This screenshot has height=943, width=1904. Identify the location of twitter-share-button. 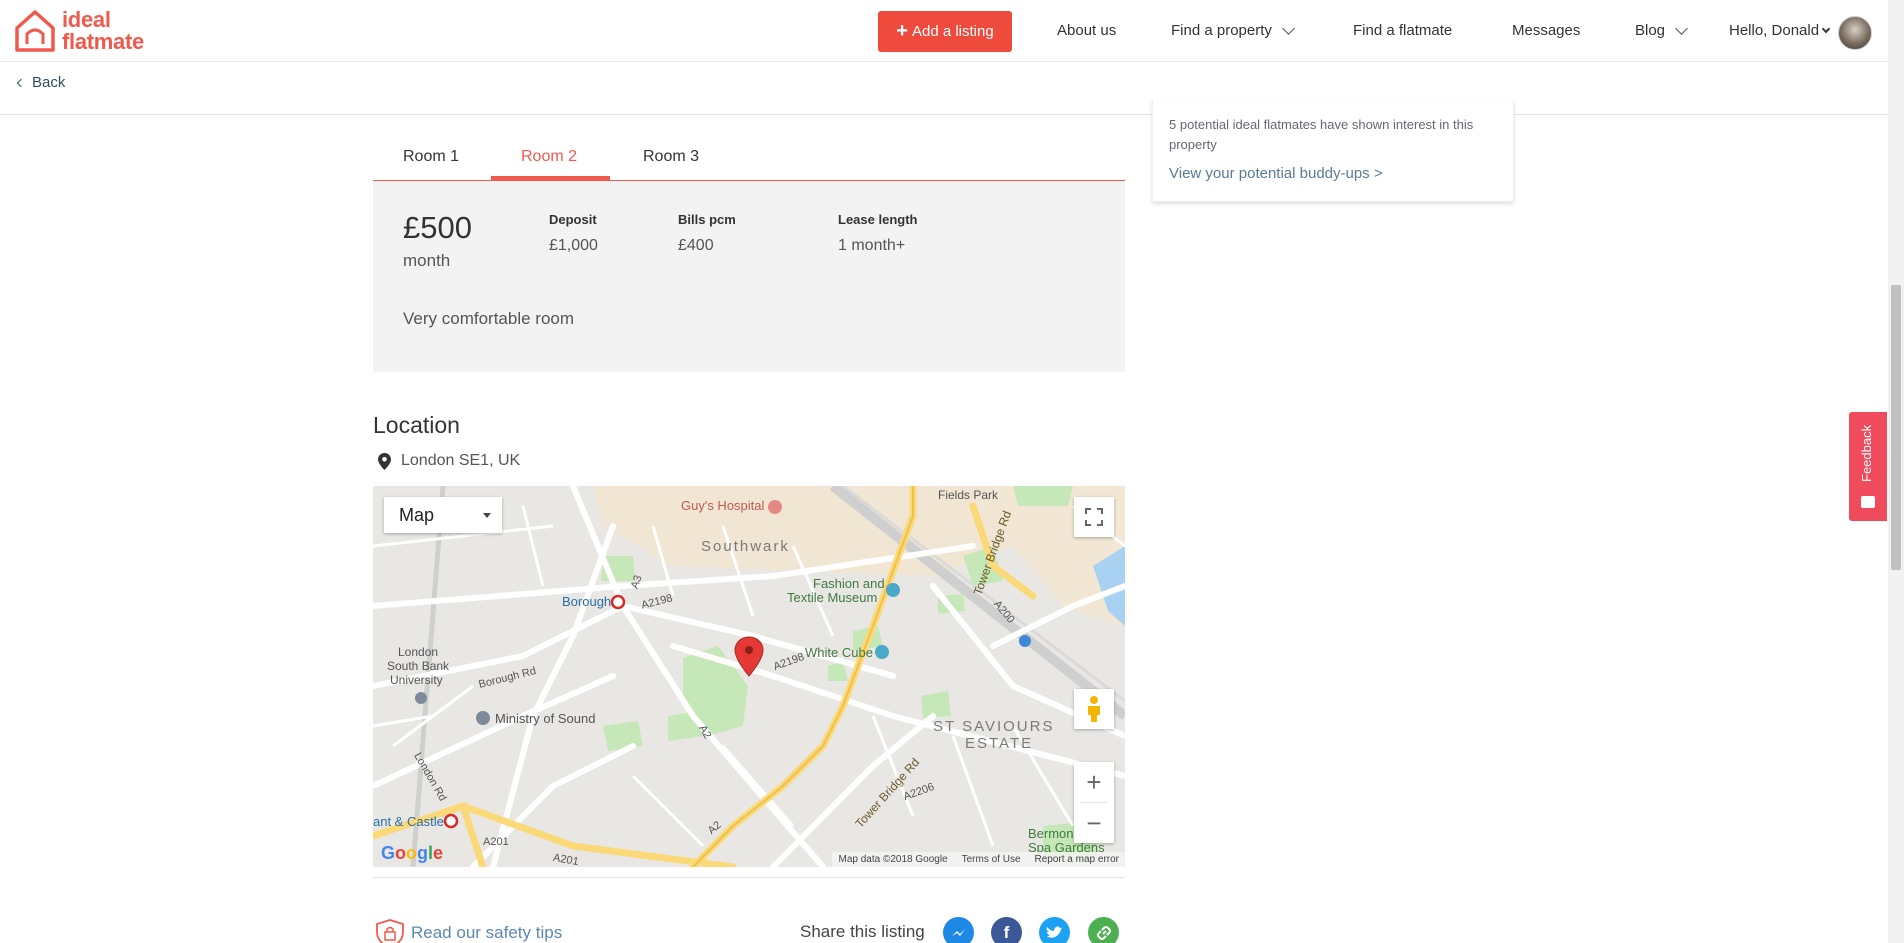
(1054, 930).